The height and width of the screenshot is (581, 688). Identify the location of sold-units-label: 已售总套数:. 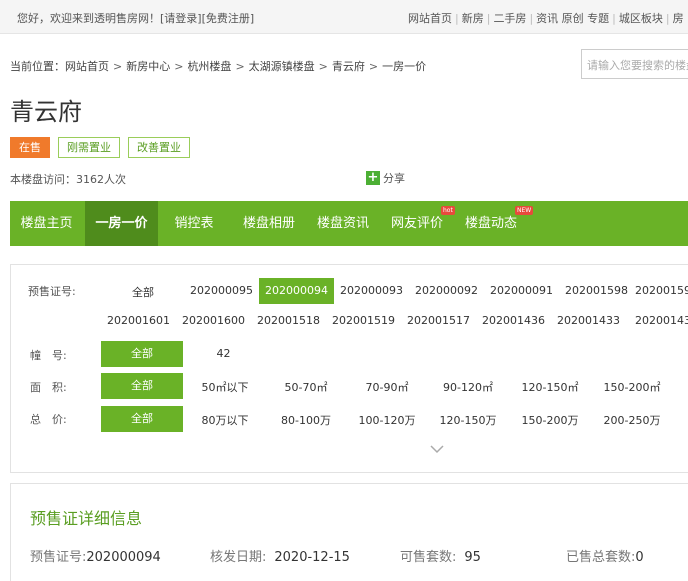
(601, 557).